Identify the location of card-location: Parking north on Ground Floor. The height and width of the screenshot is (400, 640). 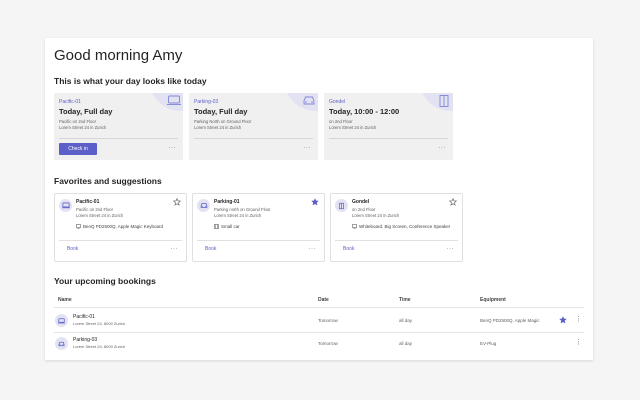
(242, 209).